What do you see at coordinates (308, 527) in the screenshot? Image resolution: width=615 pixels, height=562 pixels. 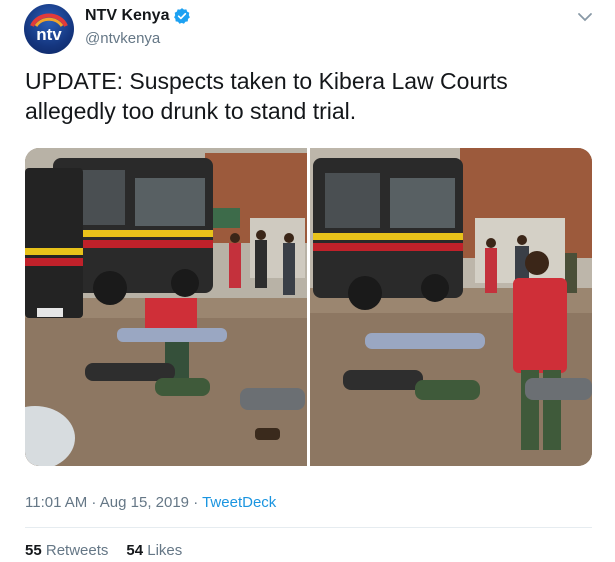 I see `divider` at bounding box center [308, 527].